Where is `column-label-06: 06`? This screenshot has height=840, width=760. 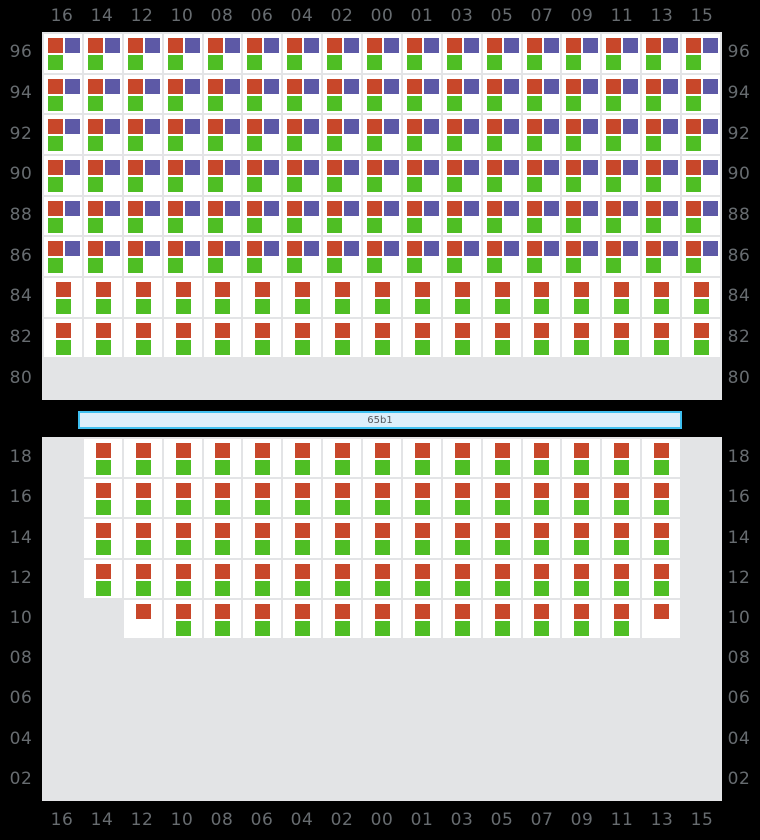 column-label-06: 06 is located at coordinates (262, 820).